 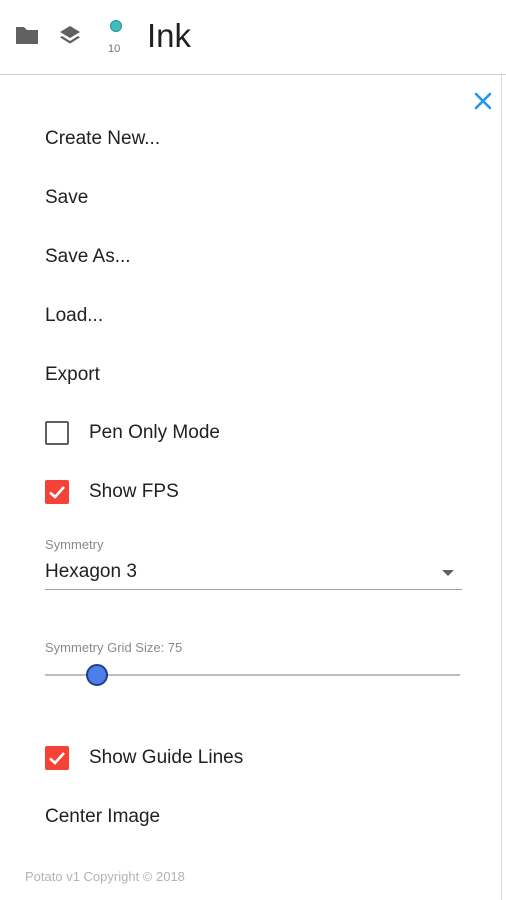 What do you see at coordinates (66, 198) in the screenshot?
I see `save-menu-item: Save` at bounding box center [66, 198].